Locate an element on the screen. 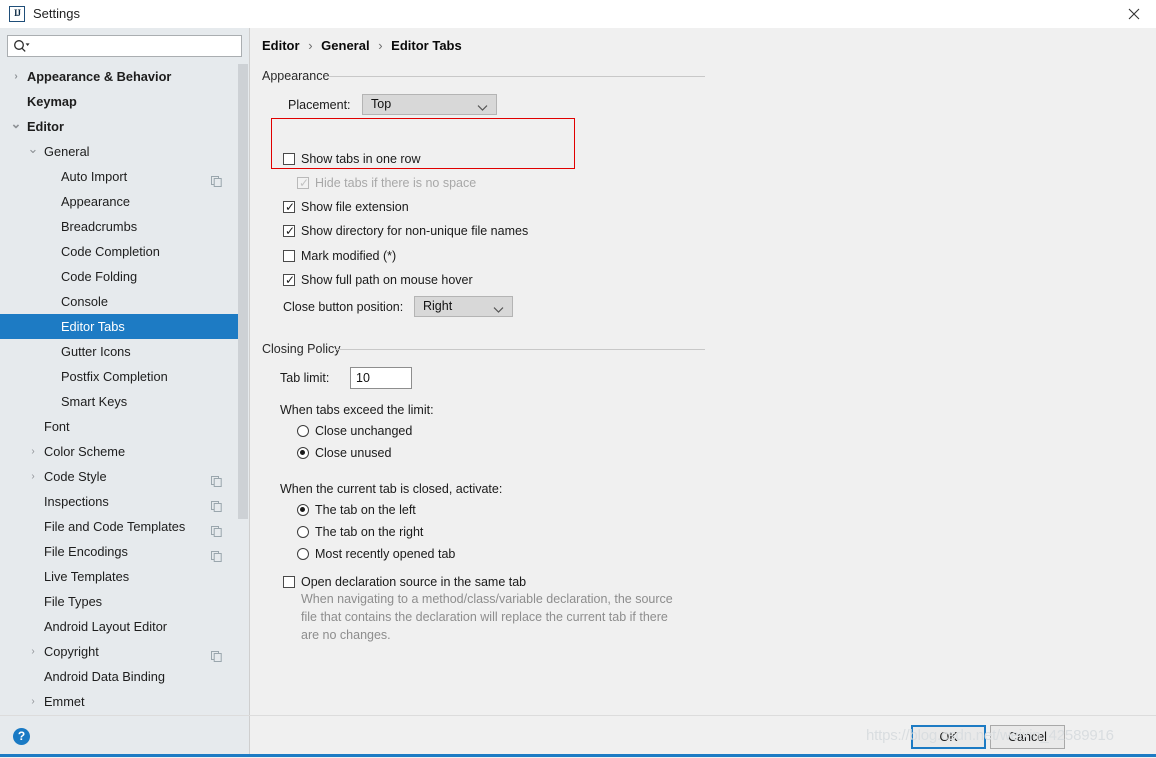 The width and height of the screenshot is (1156, 758). sidebar-item-breadcrumbs: Breadcrumbs is located at coordinates (124, 226).